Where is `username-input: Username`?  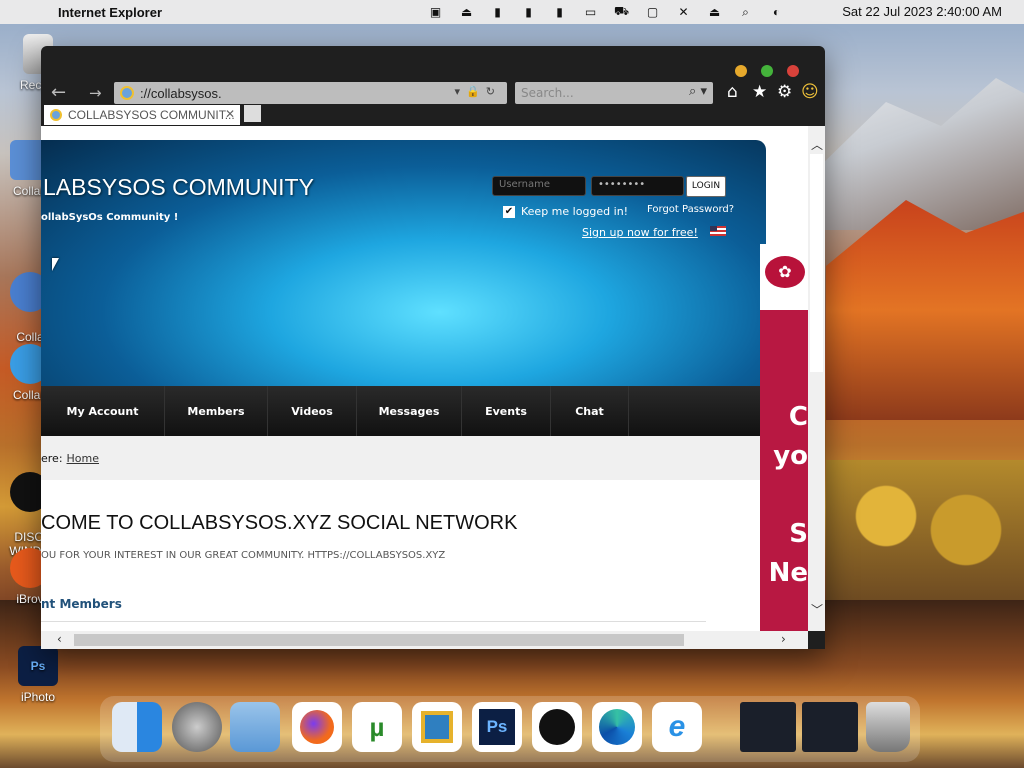
username-input: Username is located at coordinates (539, 186).